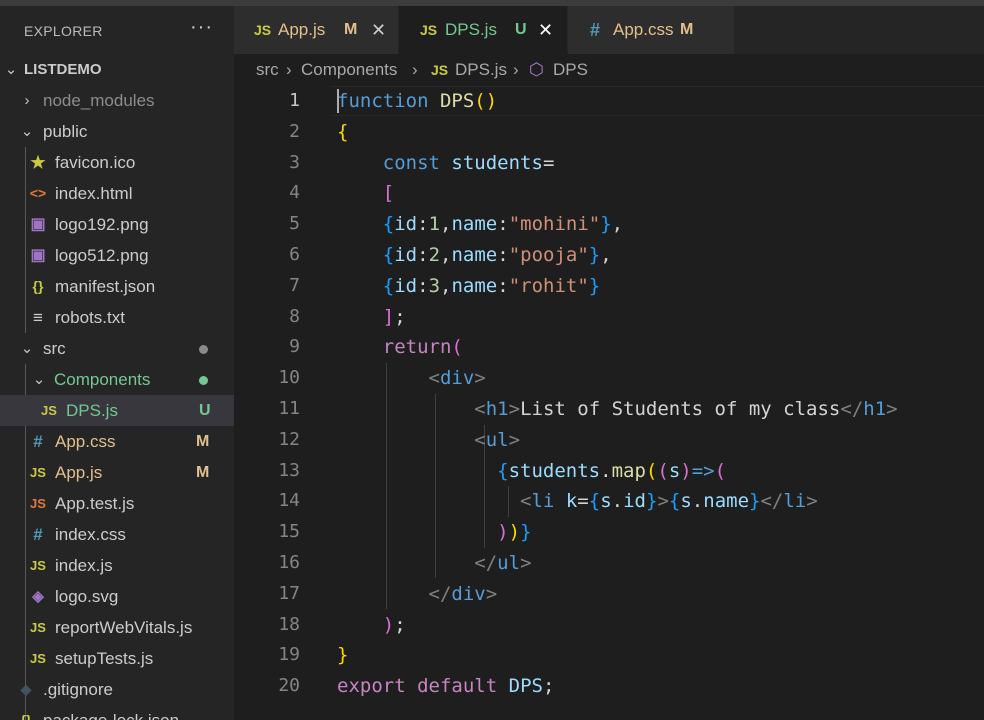 The image size is (984, 720). Describe the element at coordinates (651, 30) in the screenshot. I see `tab-app-css: # App.css M` at that location.